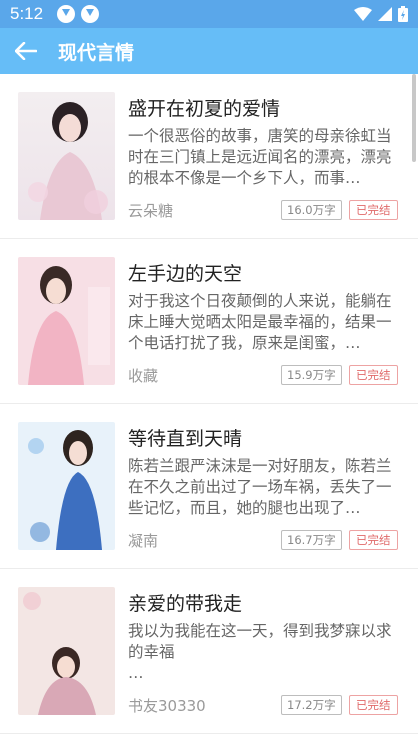  I want to click on book-title: 等待直到天晴, so click(185, 439).